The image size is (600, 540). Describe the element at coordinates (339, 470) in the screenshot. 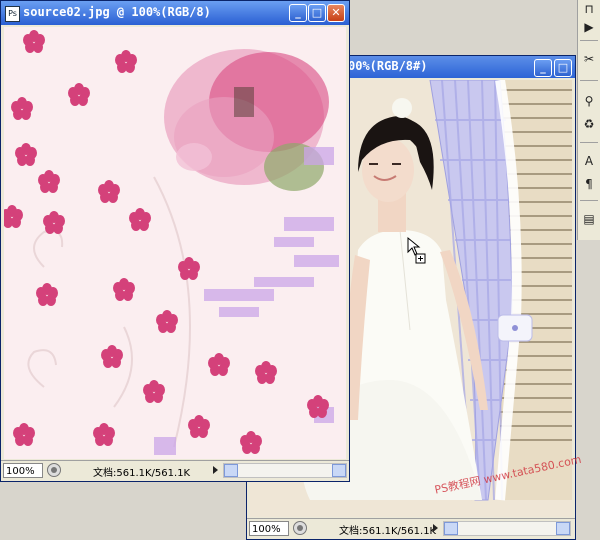

I see `scroll-right-button-front` at that location.